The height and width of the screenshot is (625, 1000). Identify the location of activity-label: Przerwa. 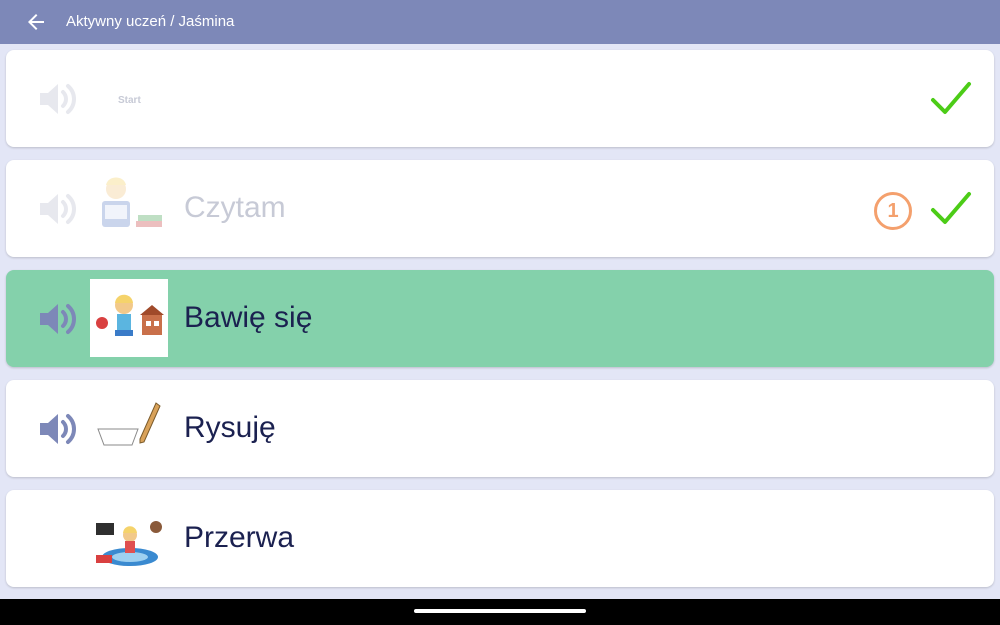
(239, 537).